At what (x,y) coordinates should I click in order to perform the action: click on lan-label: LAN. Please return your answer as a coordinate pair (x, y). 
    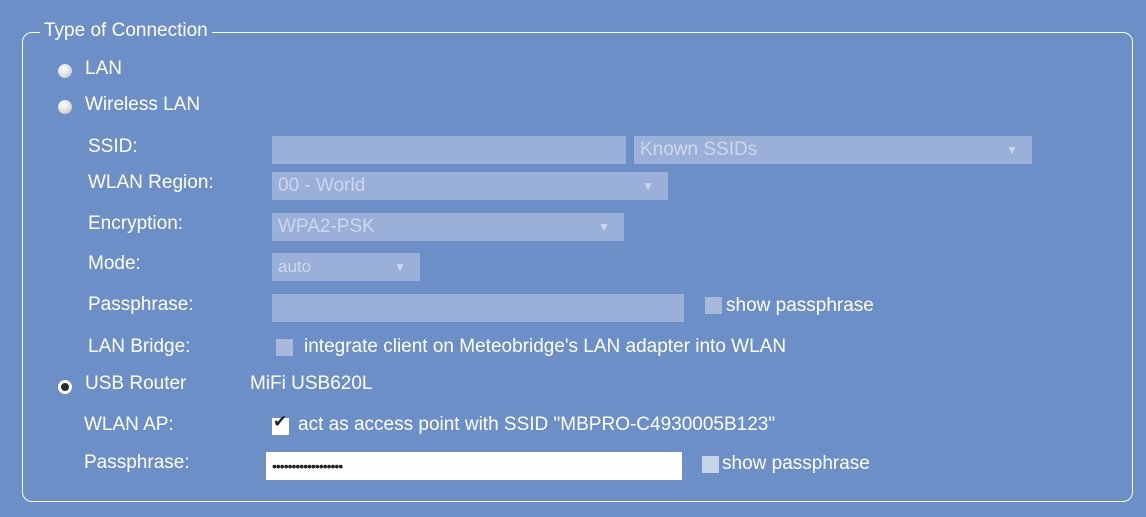
    Looking at the image, I should click on (103, 68).